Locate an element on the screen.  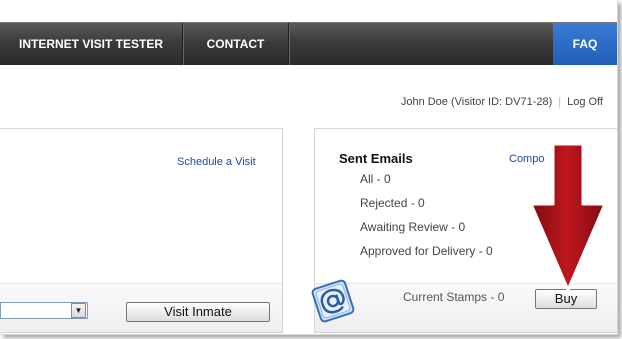
main-navbar: INTERNET VISIT TESTER CONTACT FAQ is located at coordinates (308, 43).